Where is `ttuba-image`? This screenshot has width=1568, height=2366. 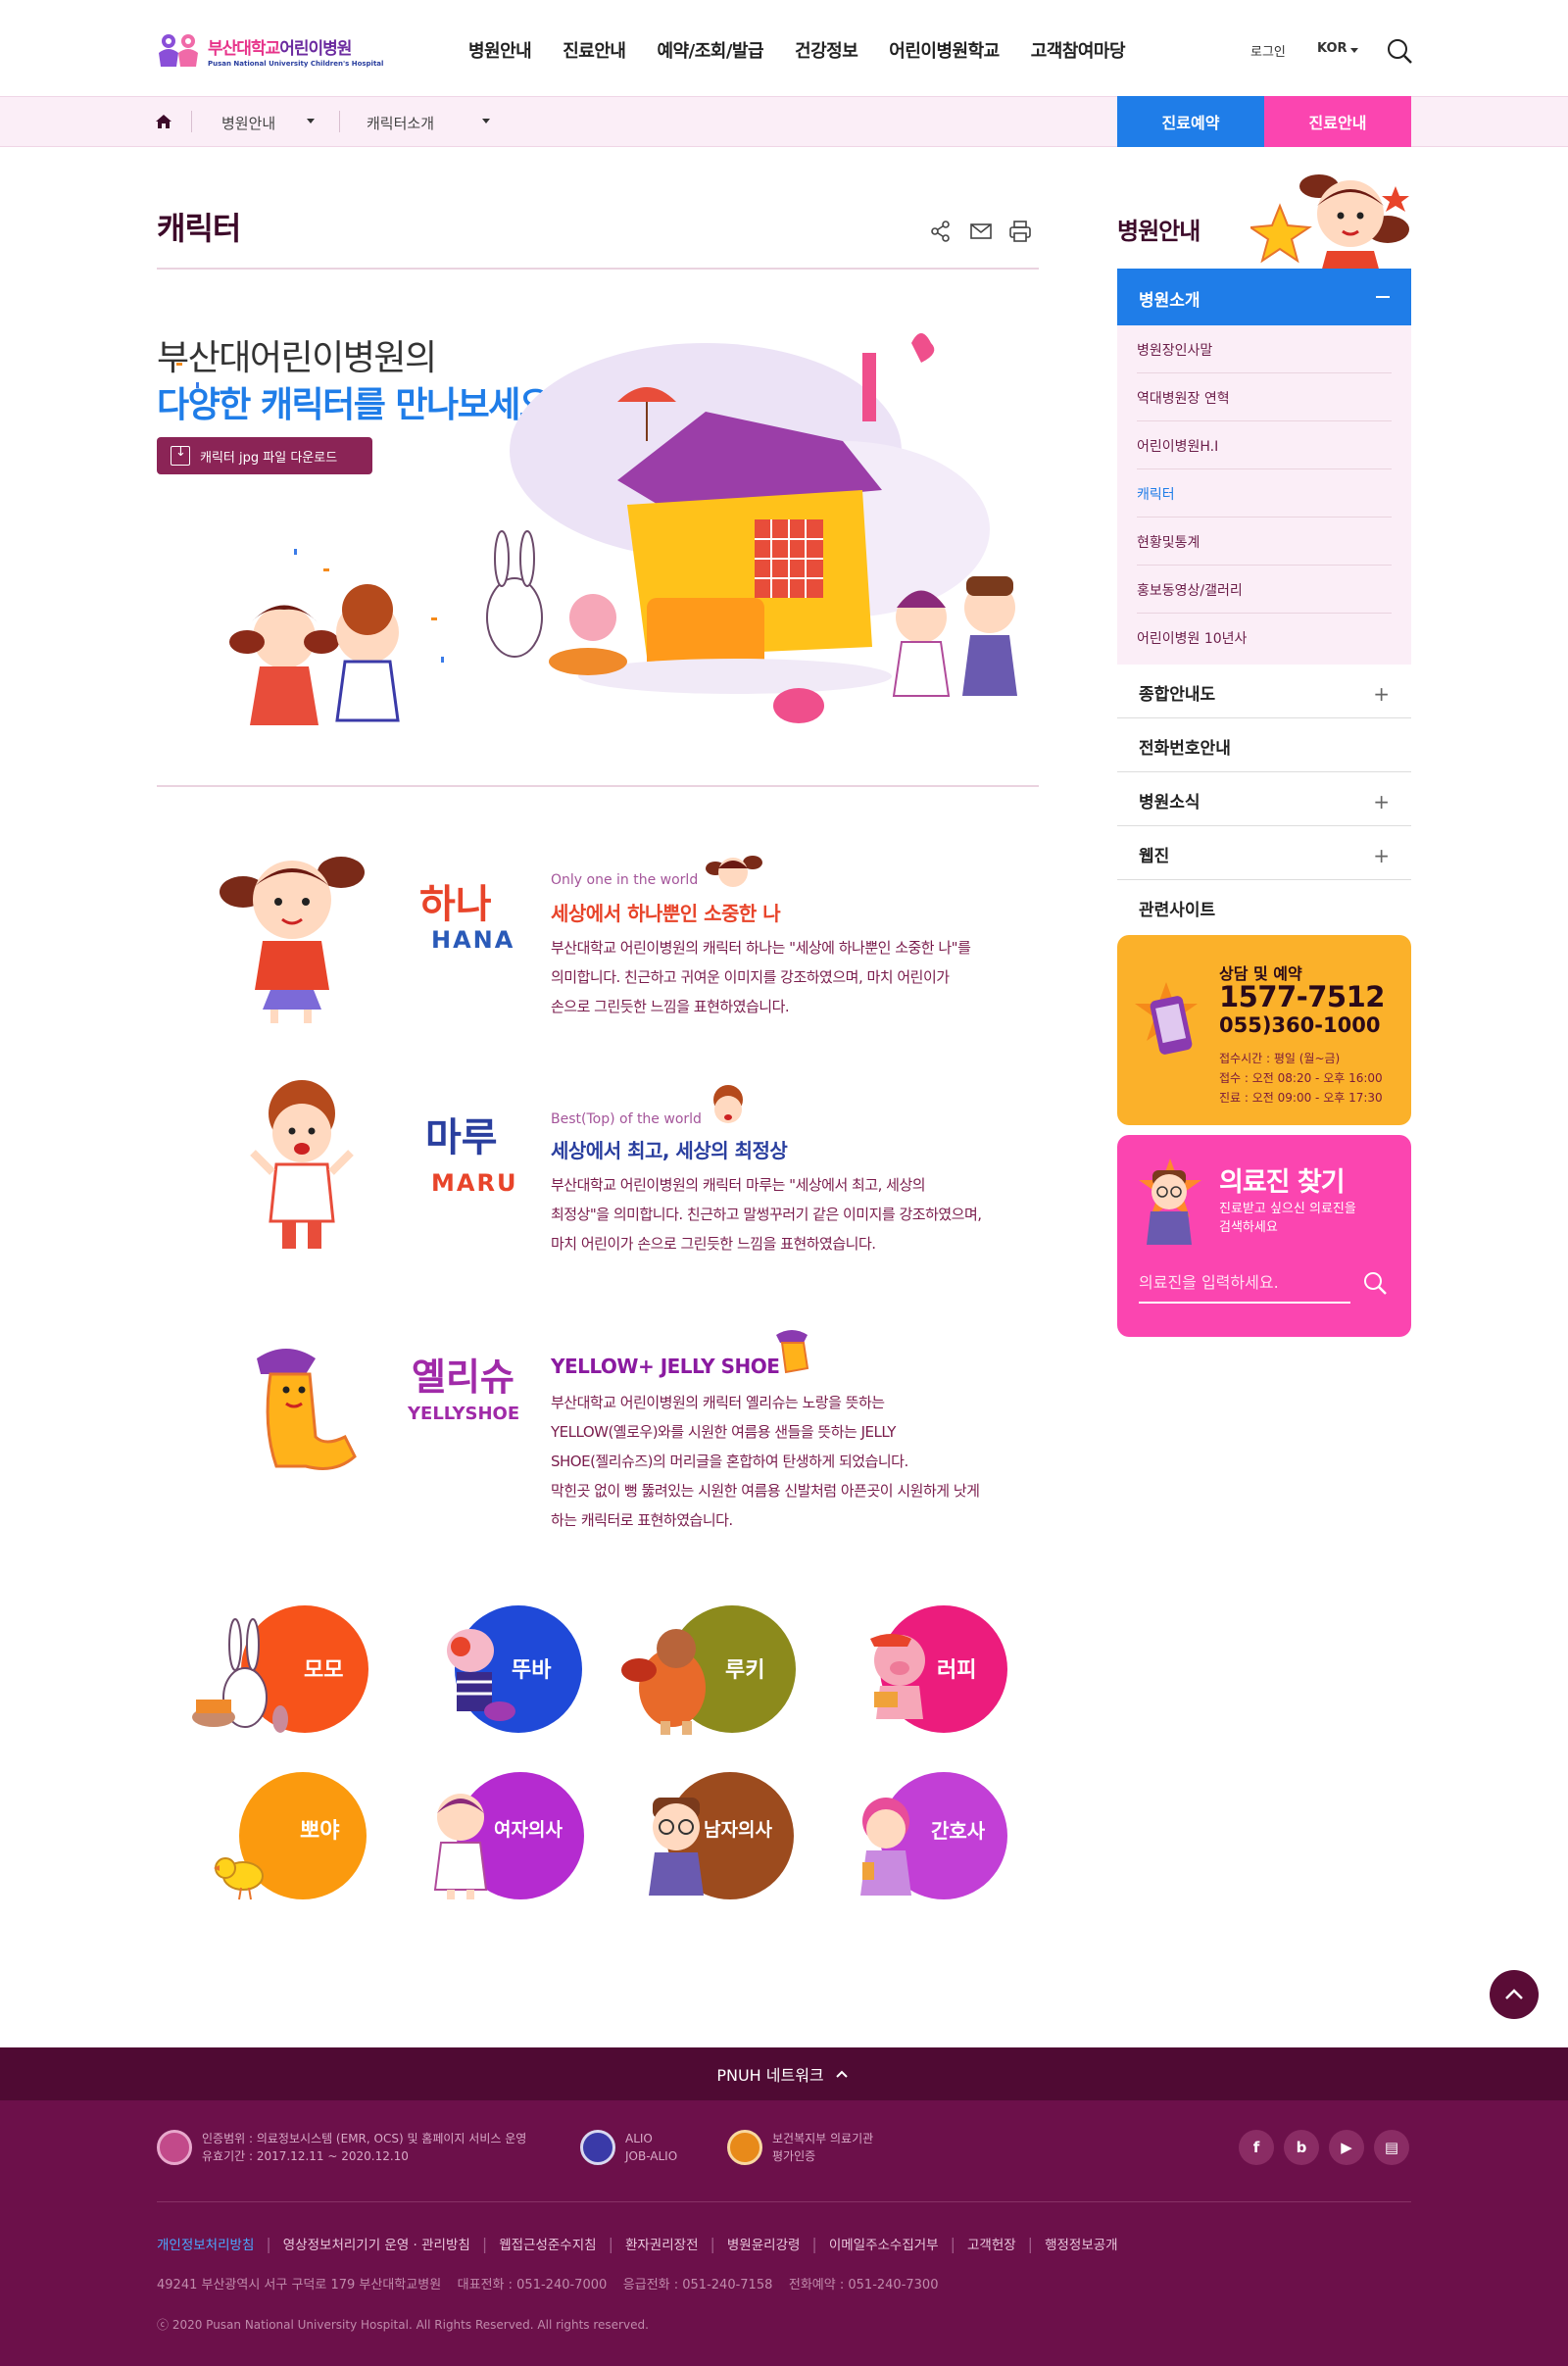 ttuba-image is located at coordinates (476, 1680).